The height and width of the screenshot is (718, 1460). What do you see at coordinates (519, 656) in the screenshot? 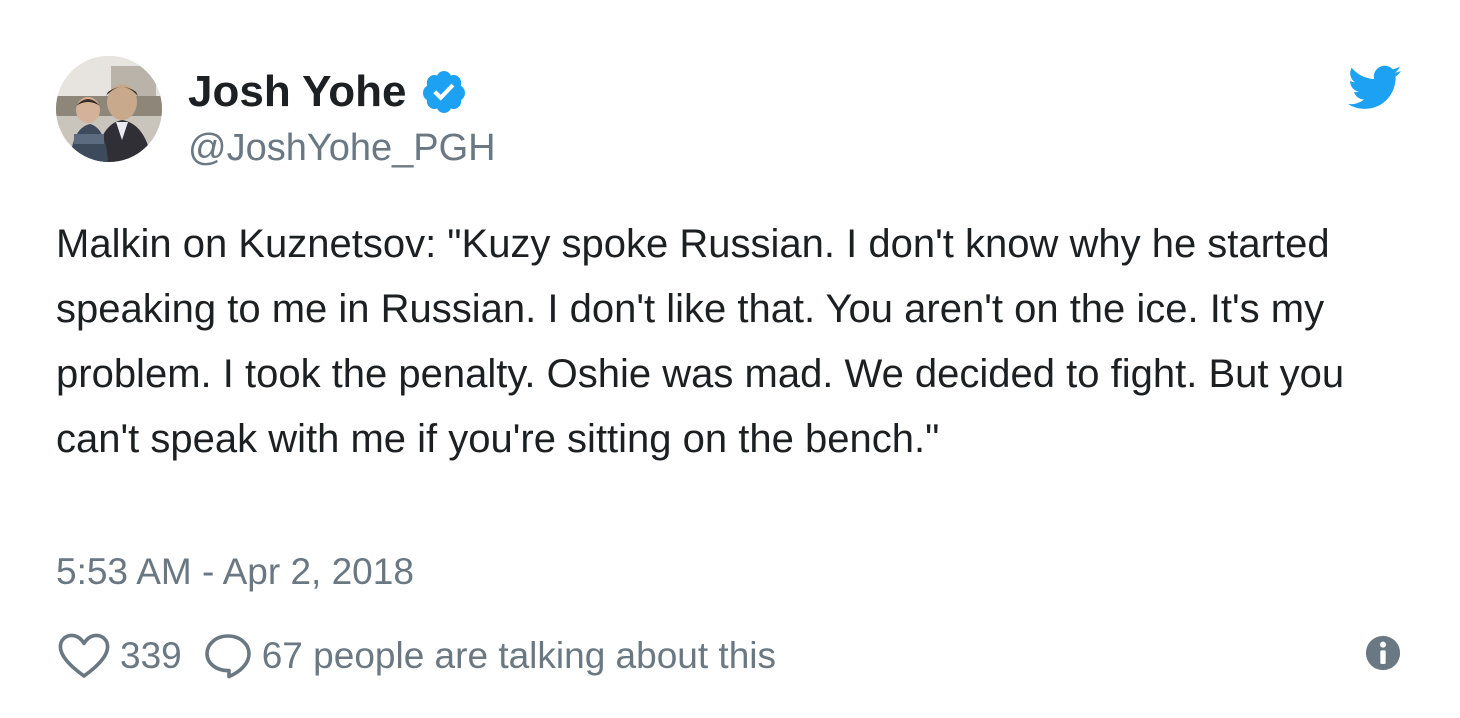
I see `conversation-link: 67 people are talking about this` at bounding box center [519, 656].